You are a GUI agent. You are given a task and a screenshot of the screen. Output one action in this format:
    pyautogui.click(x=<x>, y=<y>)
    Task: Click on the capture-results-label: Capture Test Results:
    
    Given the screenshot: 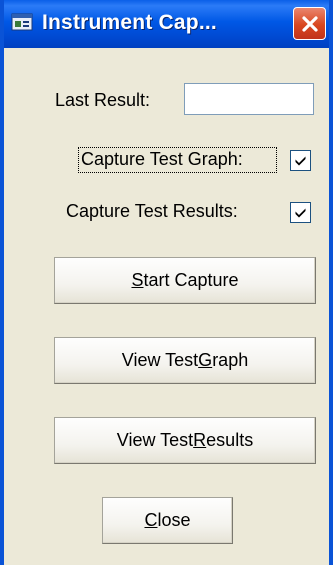 What is the action you would take?
    pyautogui.click(x=152, y=211)
    